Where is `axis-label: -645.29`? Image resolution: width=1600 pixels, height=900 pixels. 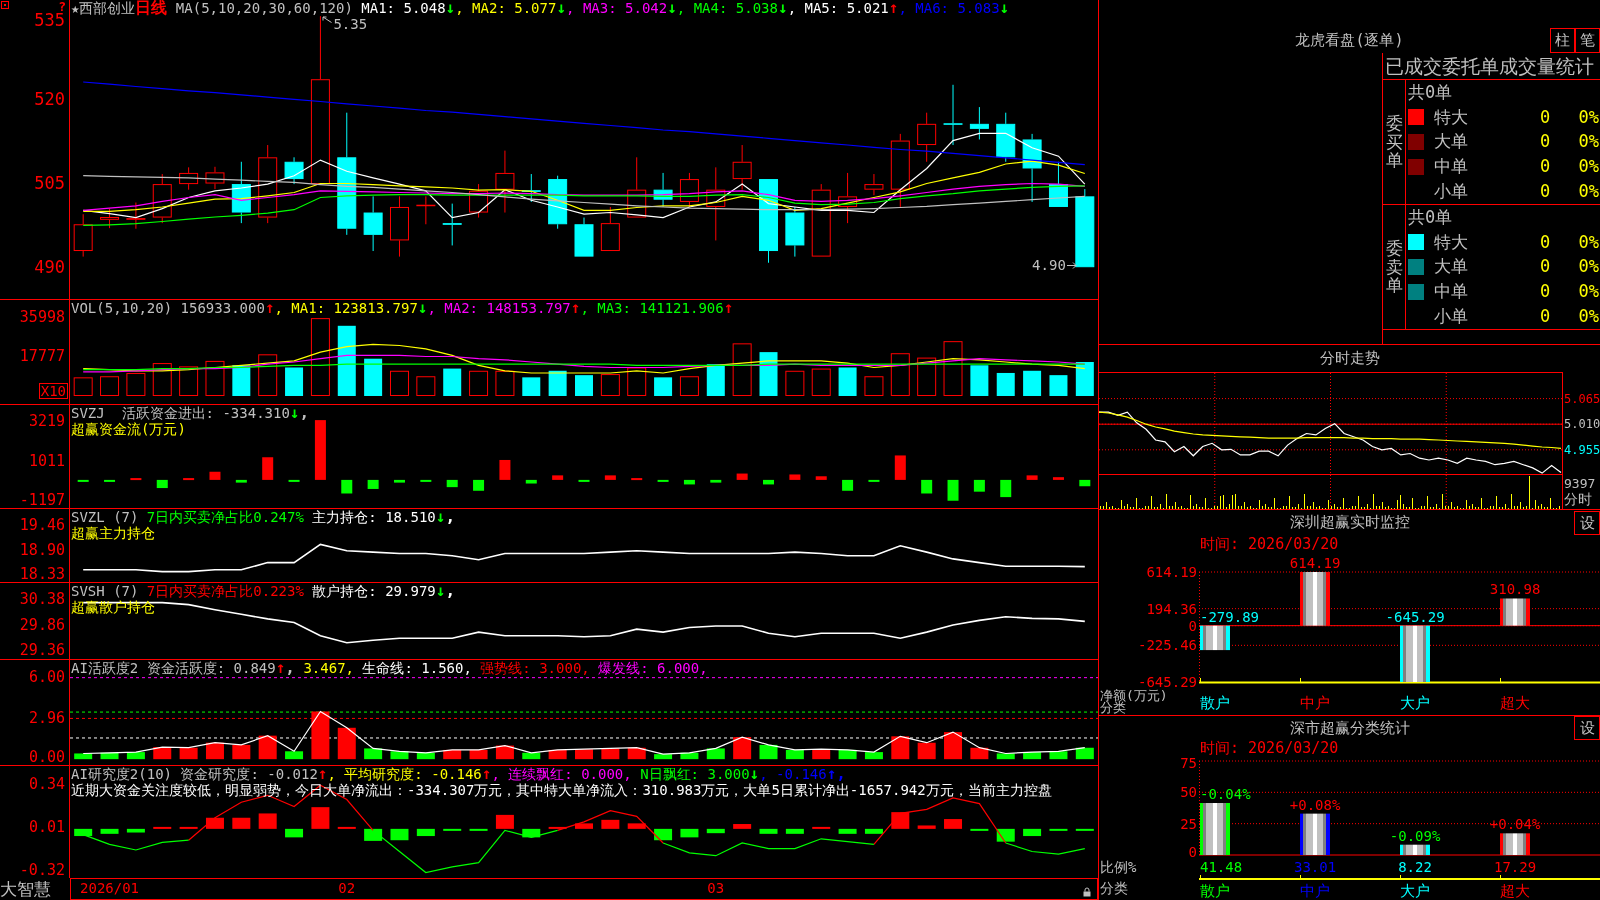
axis-label: -645.29 is located at coordinates (1167, 682).